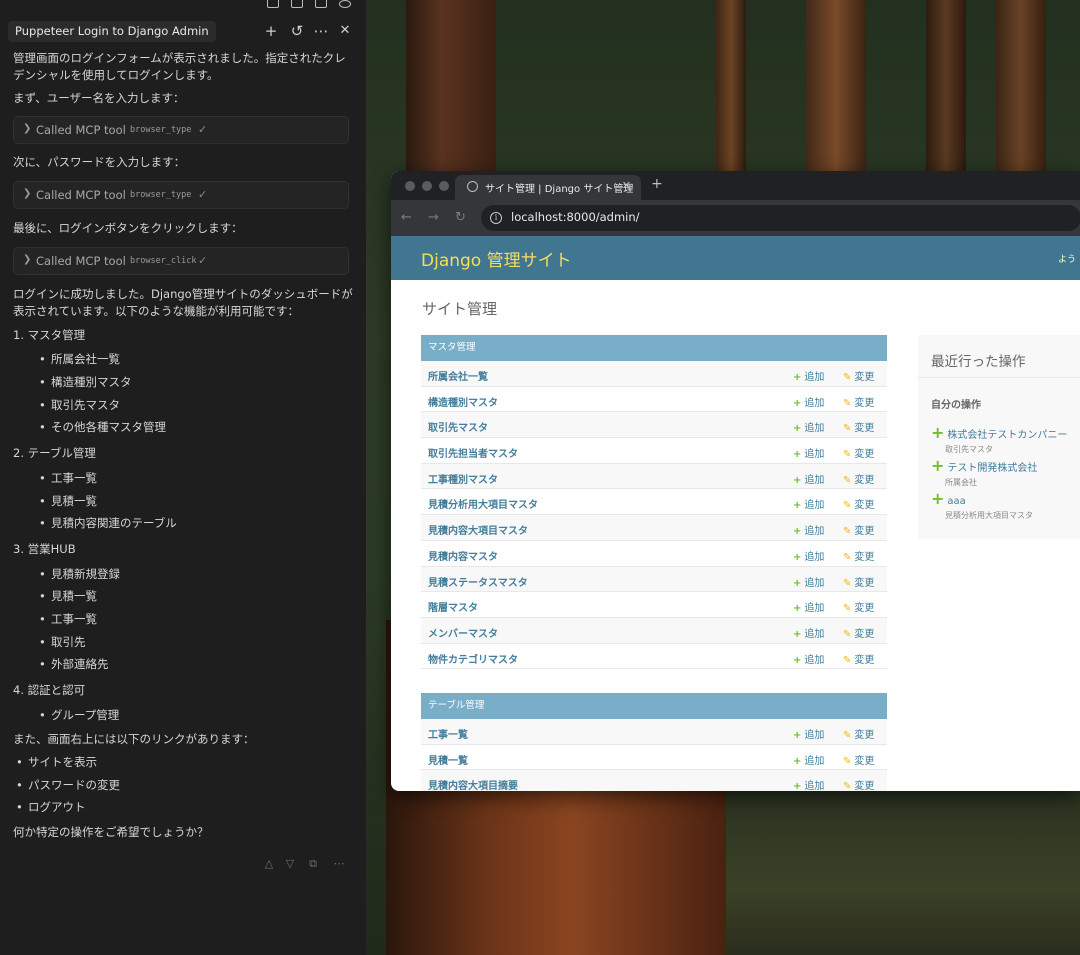 The height and width of the screenshot is (955, 1080). What do you see at coordinates (956, 501) in the screenshot?
I see `recent-entry-name: aaa` at bounding box center [956, 501].